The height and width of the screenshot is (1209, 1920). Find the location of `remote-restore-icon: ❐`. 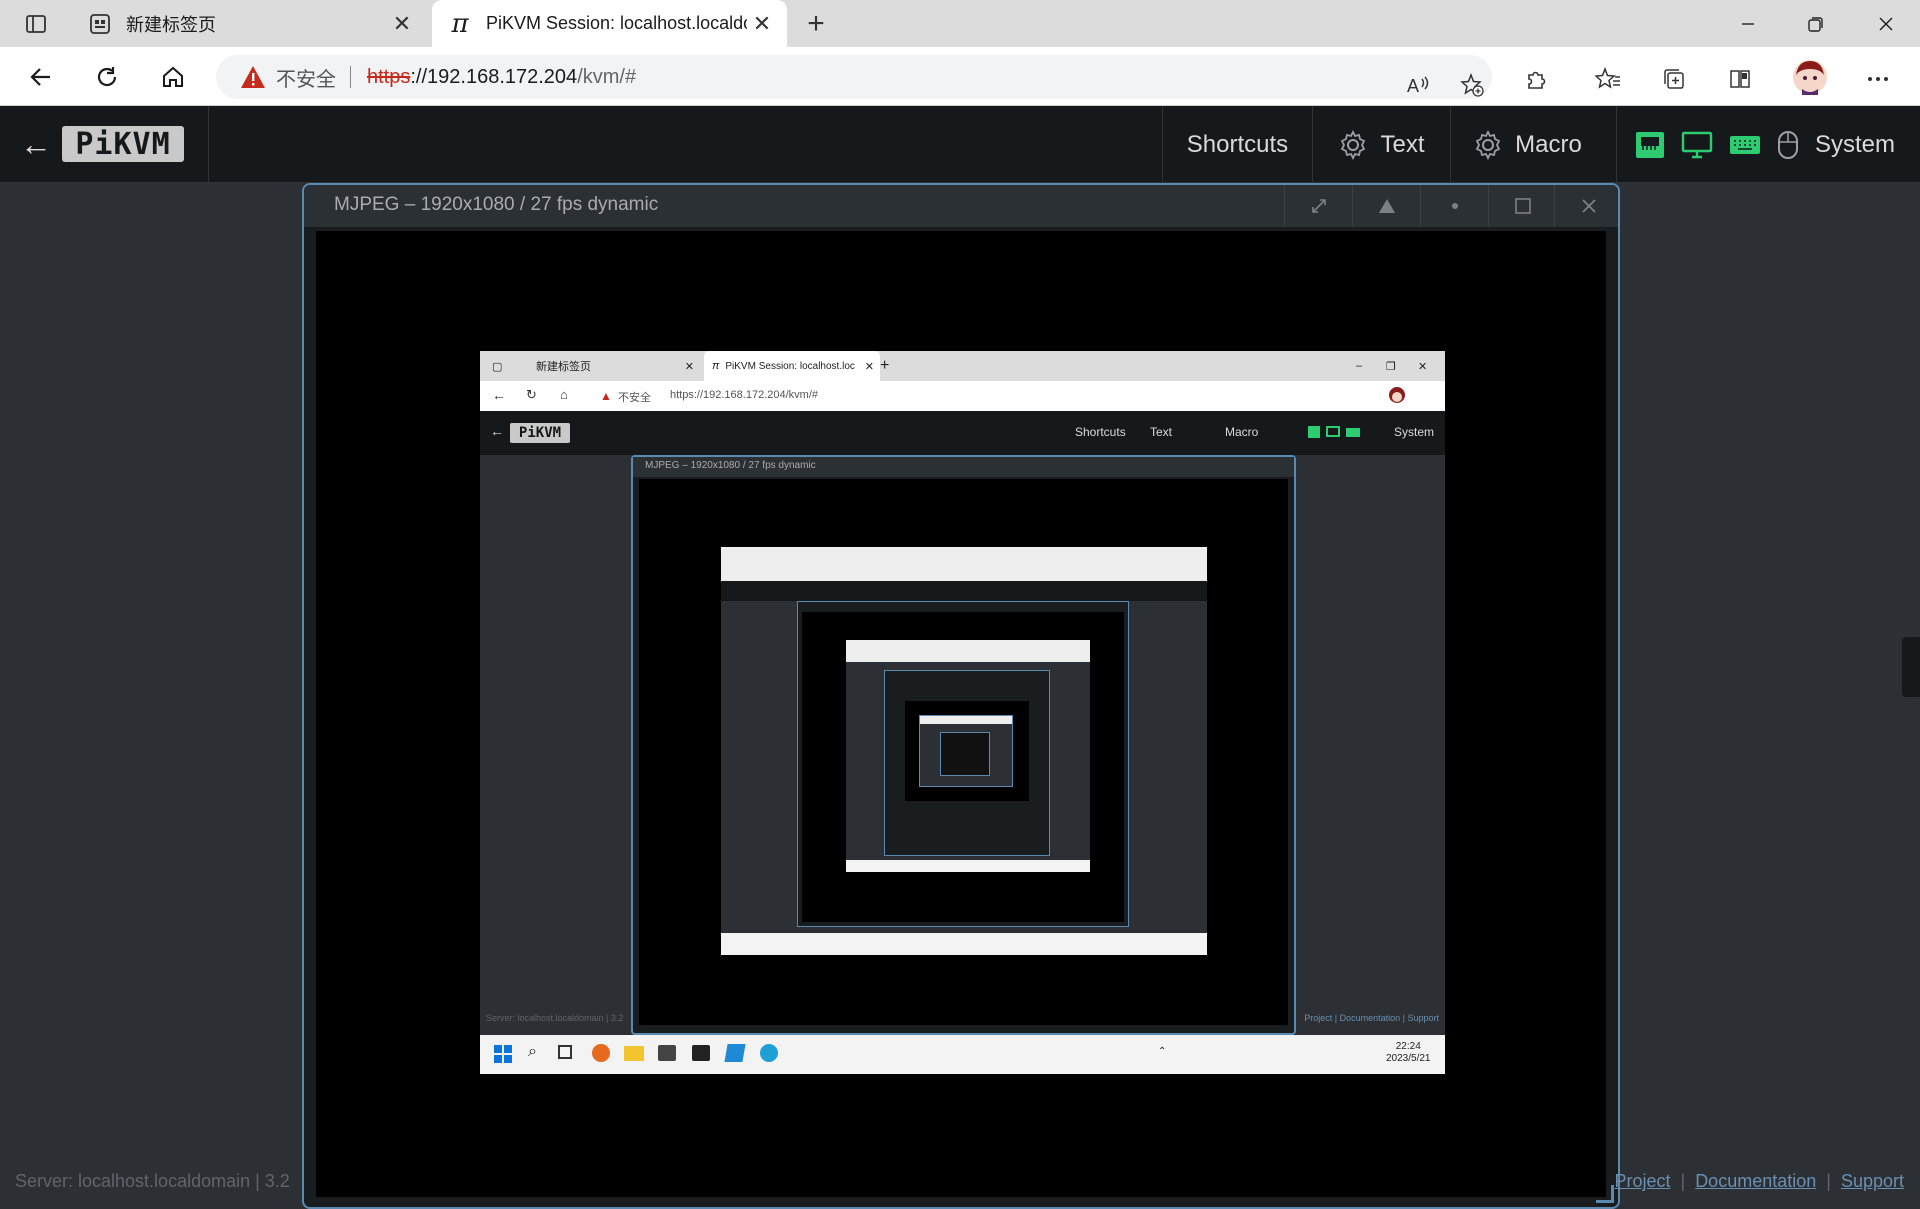

remote-restore-icon: ❐ is located at coordinates (1391, 366).